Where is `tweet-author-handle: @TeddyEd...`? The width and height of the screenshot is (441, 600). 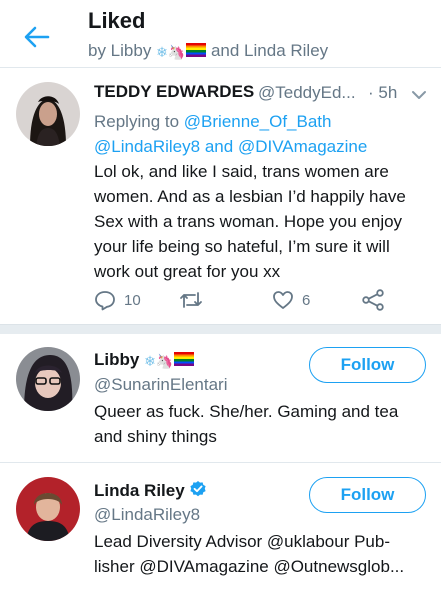
tweet-author-handle: @TeddyEd... is located at coordinates (307, 93).